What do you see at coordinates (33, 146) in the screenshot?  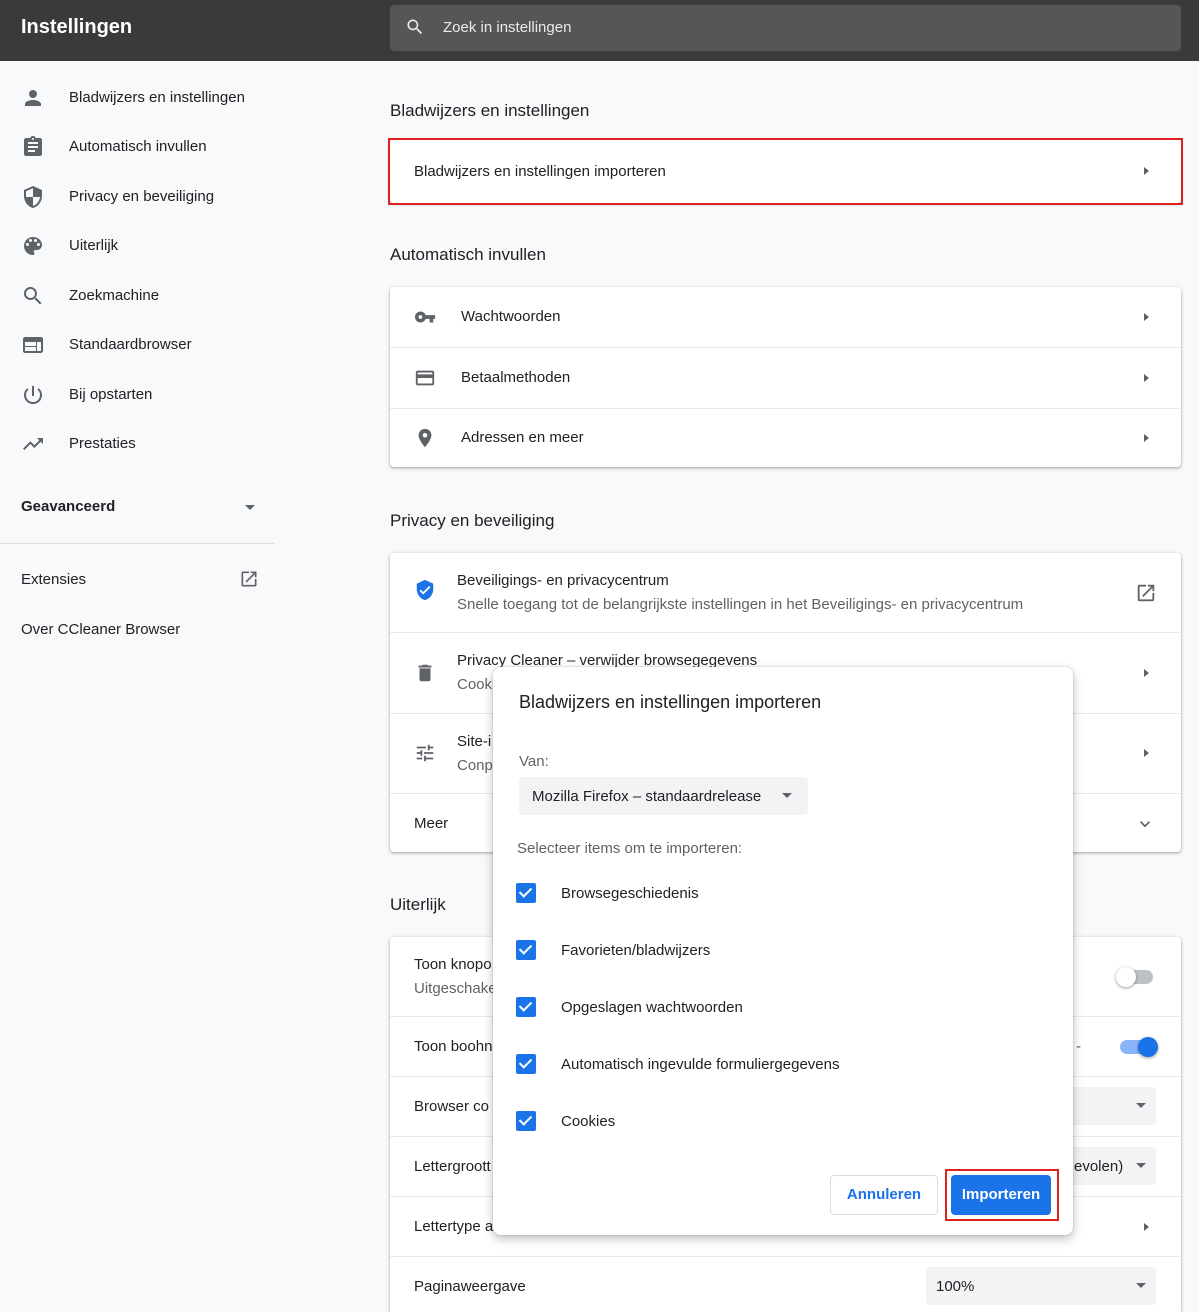 I see `clipboard-icon` at bounding box center [33, 146].